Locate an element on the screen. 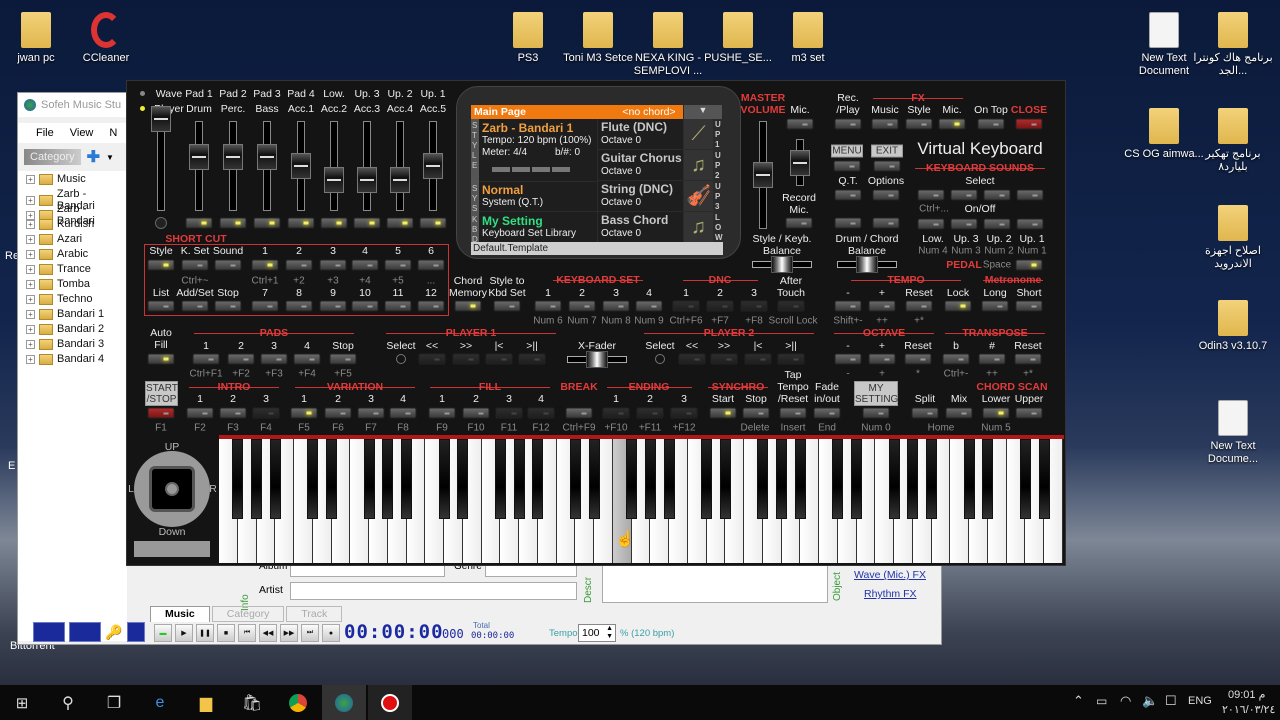 The height and width of the screenshot is (720, 1280). tree-item: + Arabic is located at coordinates (57, 254).